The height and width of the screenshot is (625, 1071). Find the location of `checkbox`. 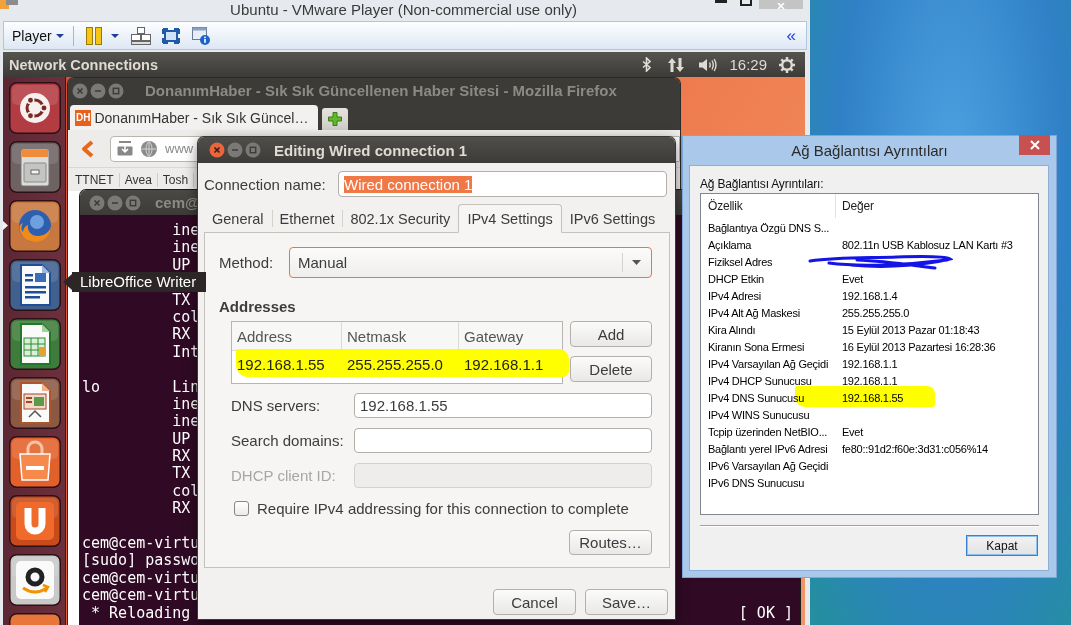

checkbox is located at coordinates (241, 508).